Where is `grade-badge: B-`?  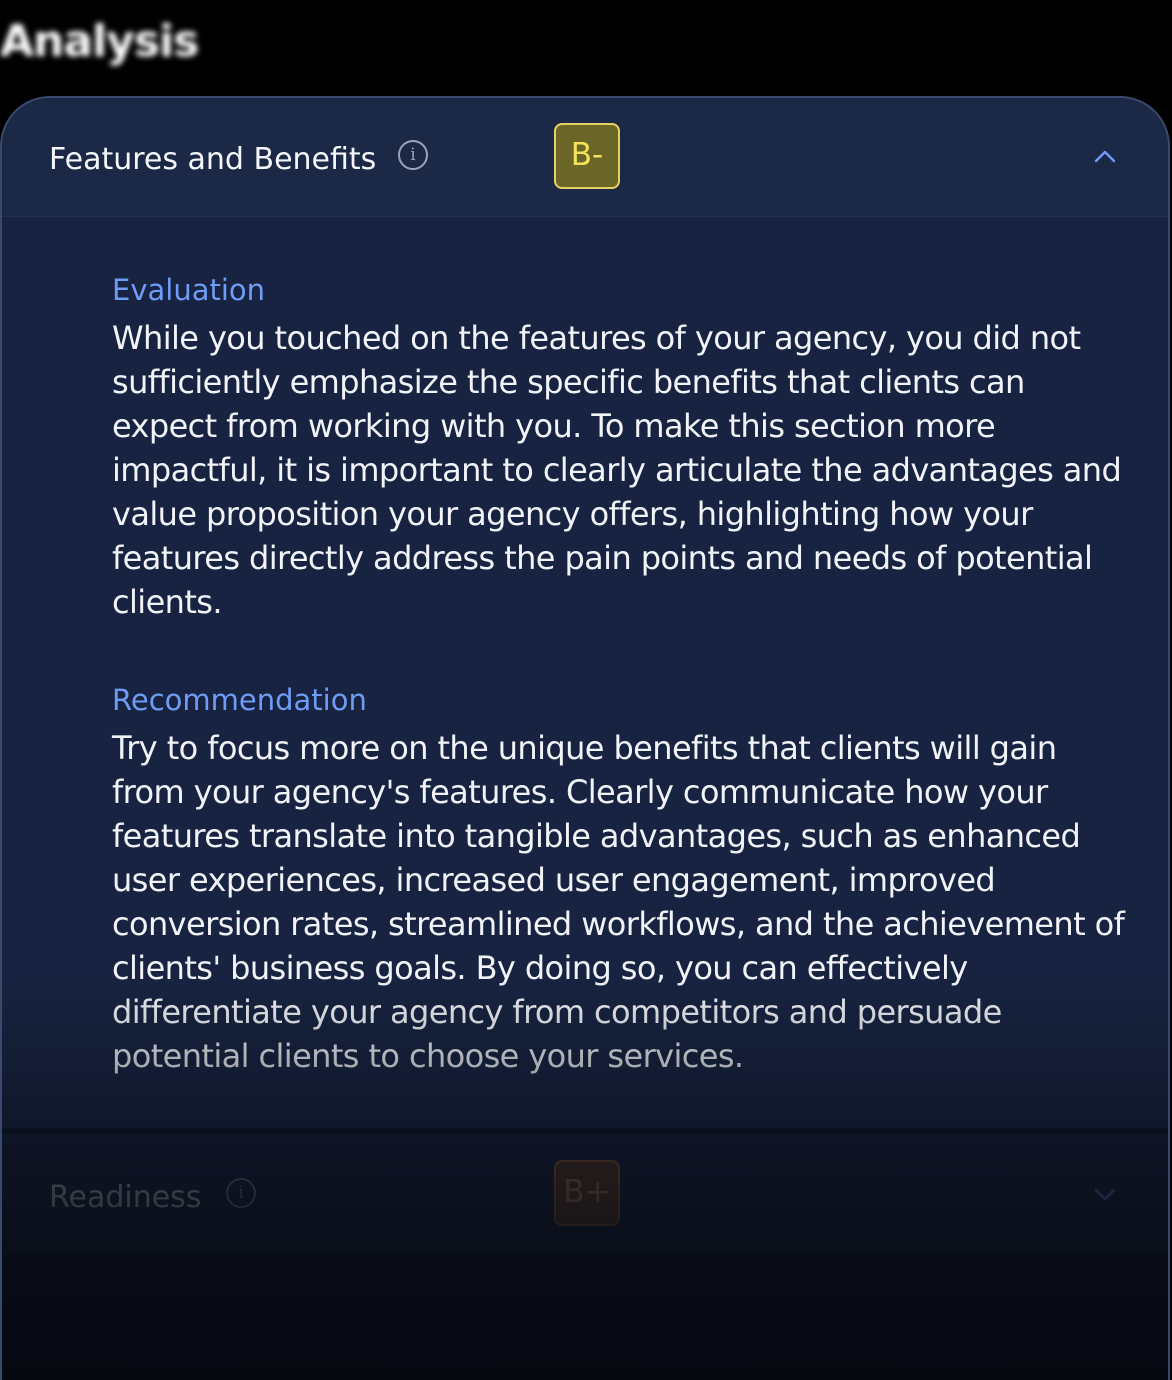 grade-badge: B- is located at coordinates (587, 156).